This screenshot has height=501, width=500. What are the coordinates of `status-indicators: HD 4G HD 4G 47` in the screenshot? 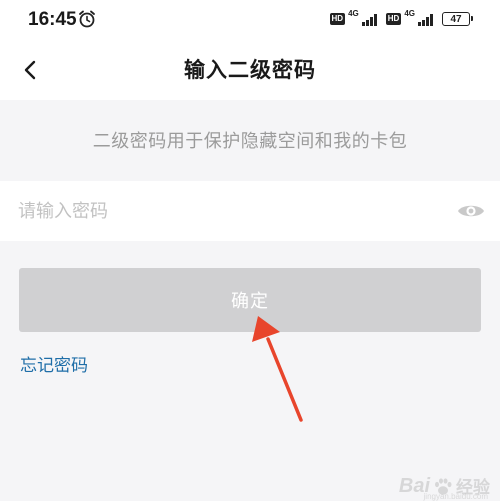 It's located at (401, 18).